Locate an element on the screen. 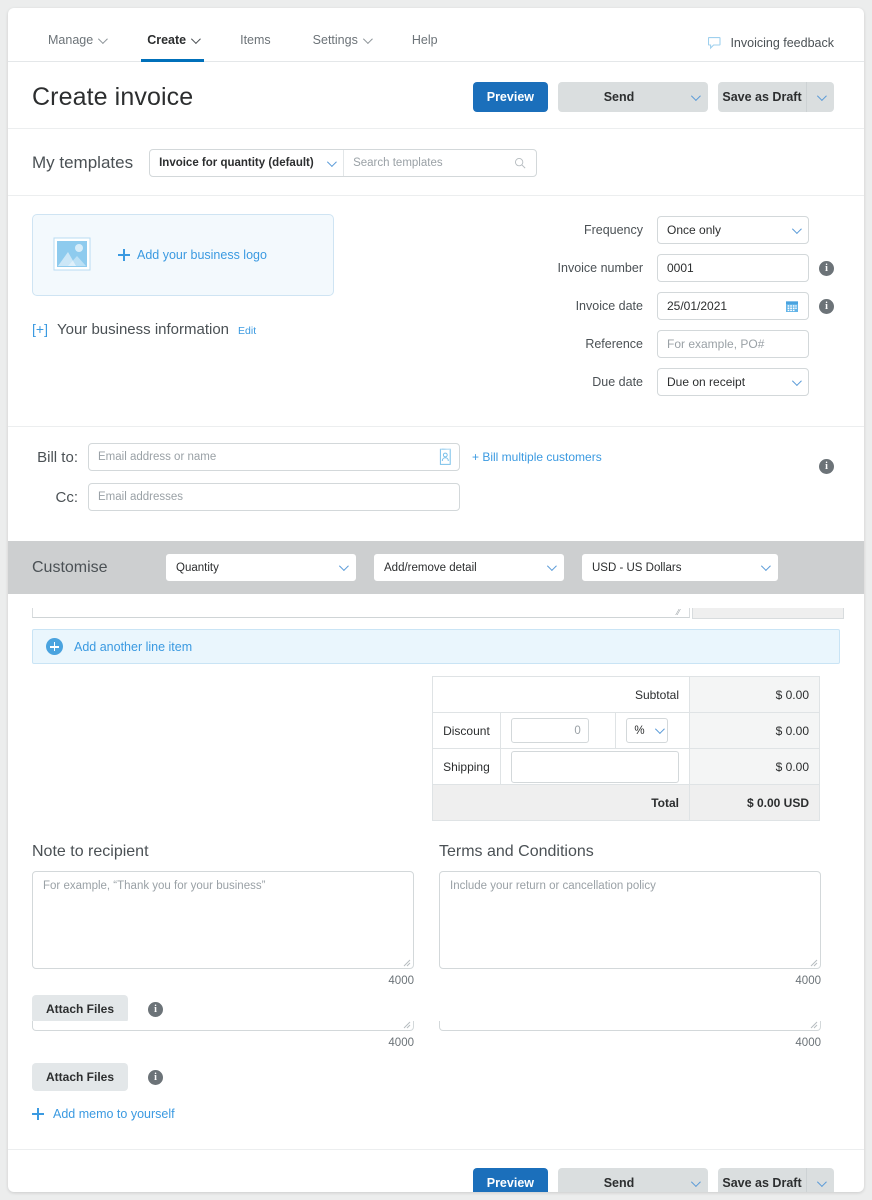  add-business-logo-dropzone: Add your business logo is located at coordinates (183, 255).